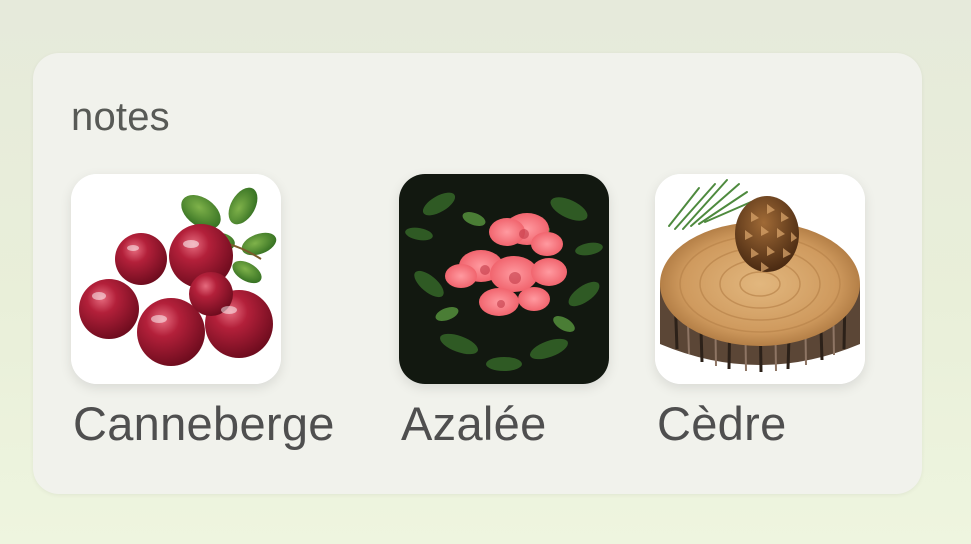 This screenshot has height=544, width=971. What do you see at coordinates (474, 423) in the screenshot?
I see `note-label: Azalée` at bounding box center [474, 423].